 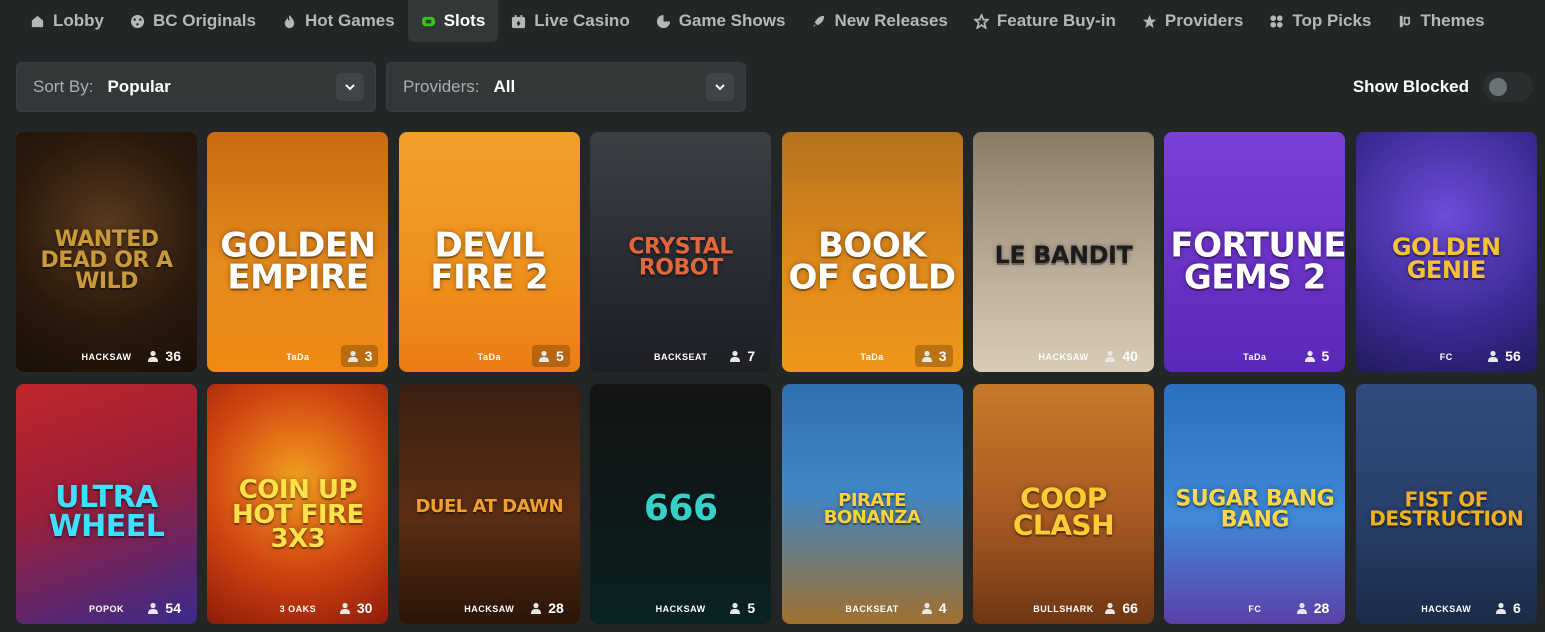 I want to click on game-shows-icon, so click(x=663, y=21).